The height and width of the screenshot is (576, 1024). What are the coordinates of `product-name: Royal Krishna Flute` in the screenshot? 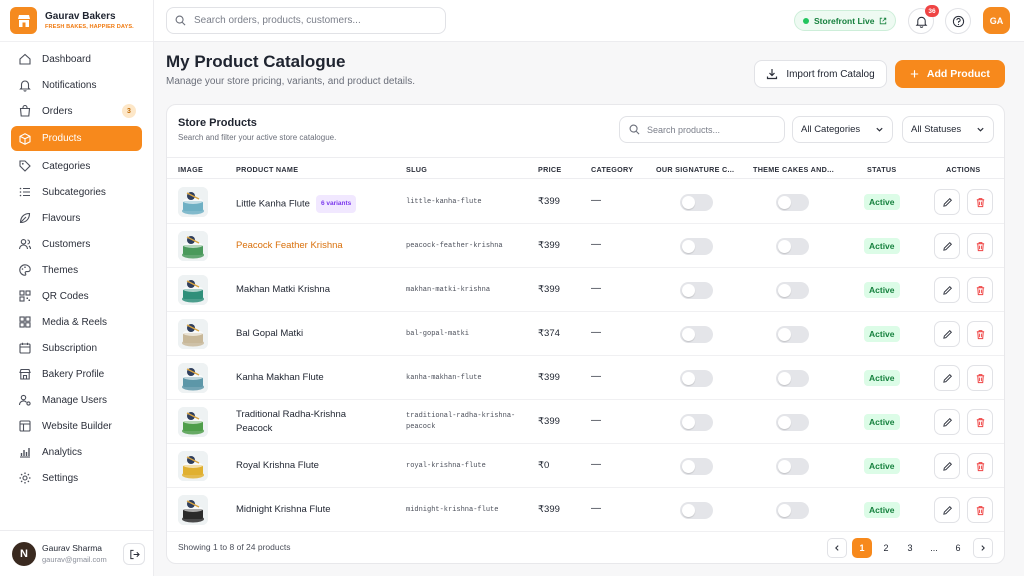 It's located at (318, 466).